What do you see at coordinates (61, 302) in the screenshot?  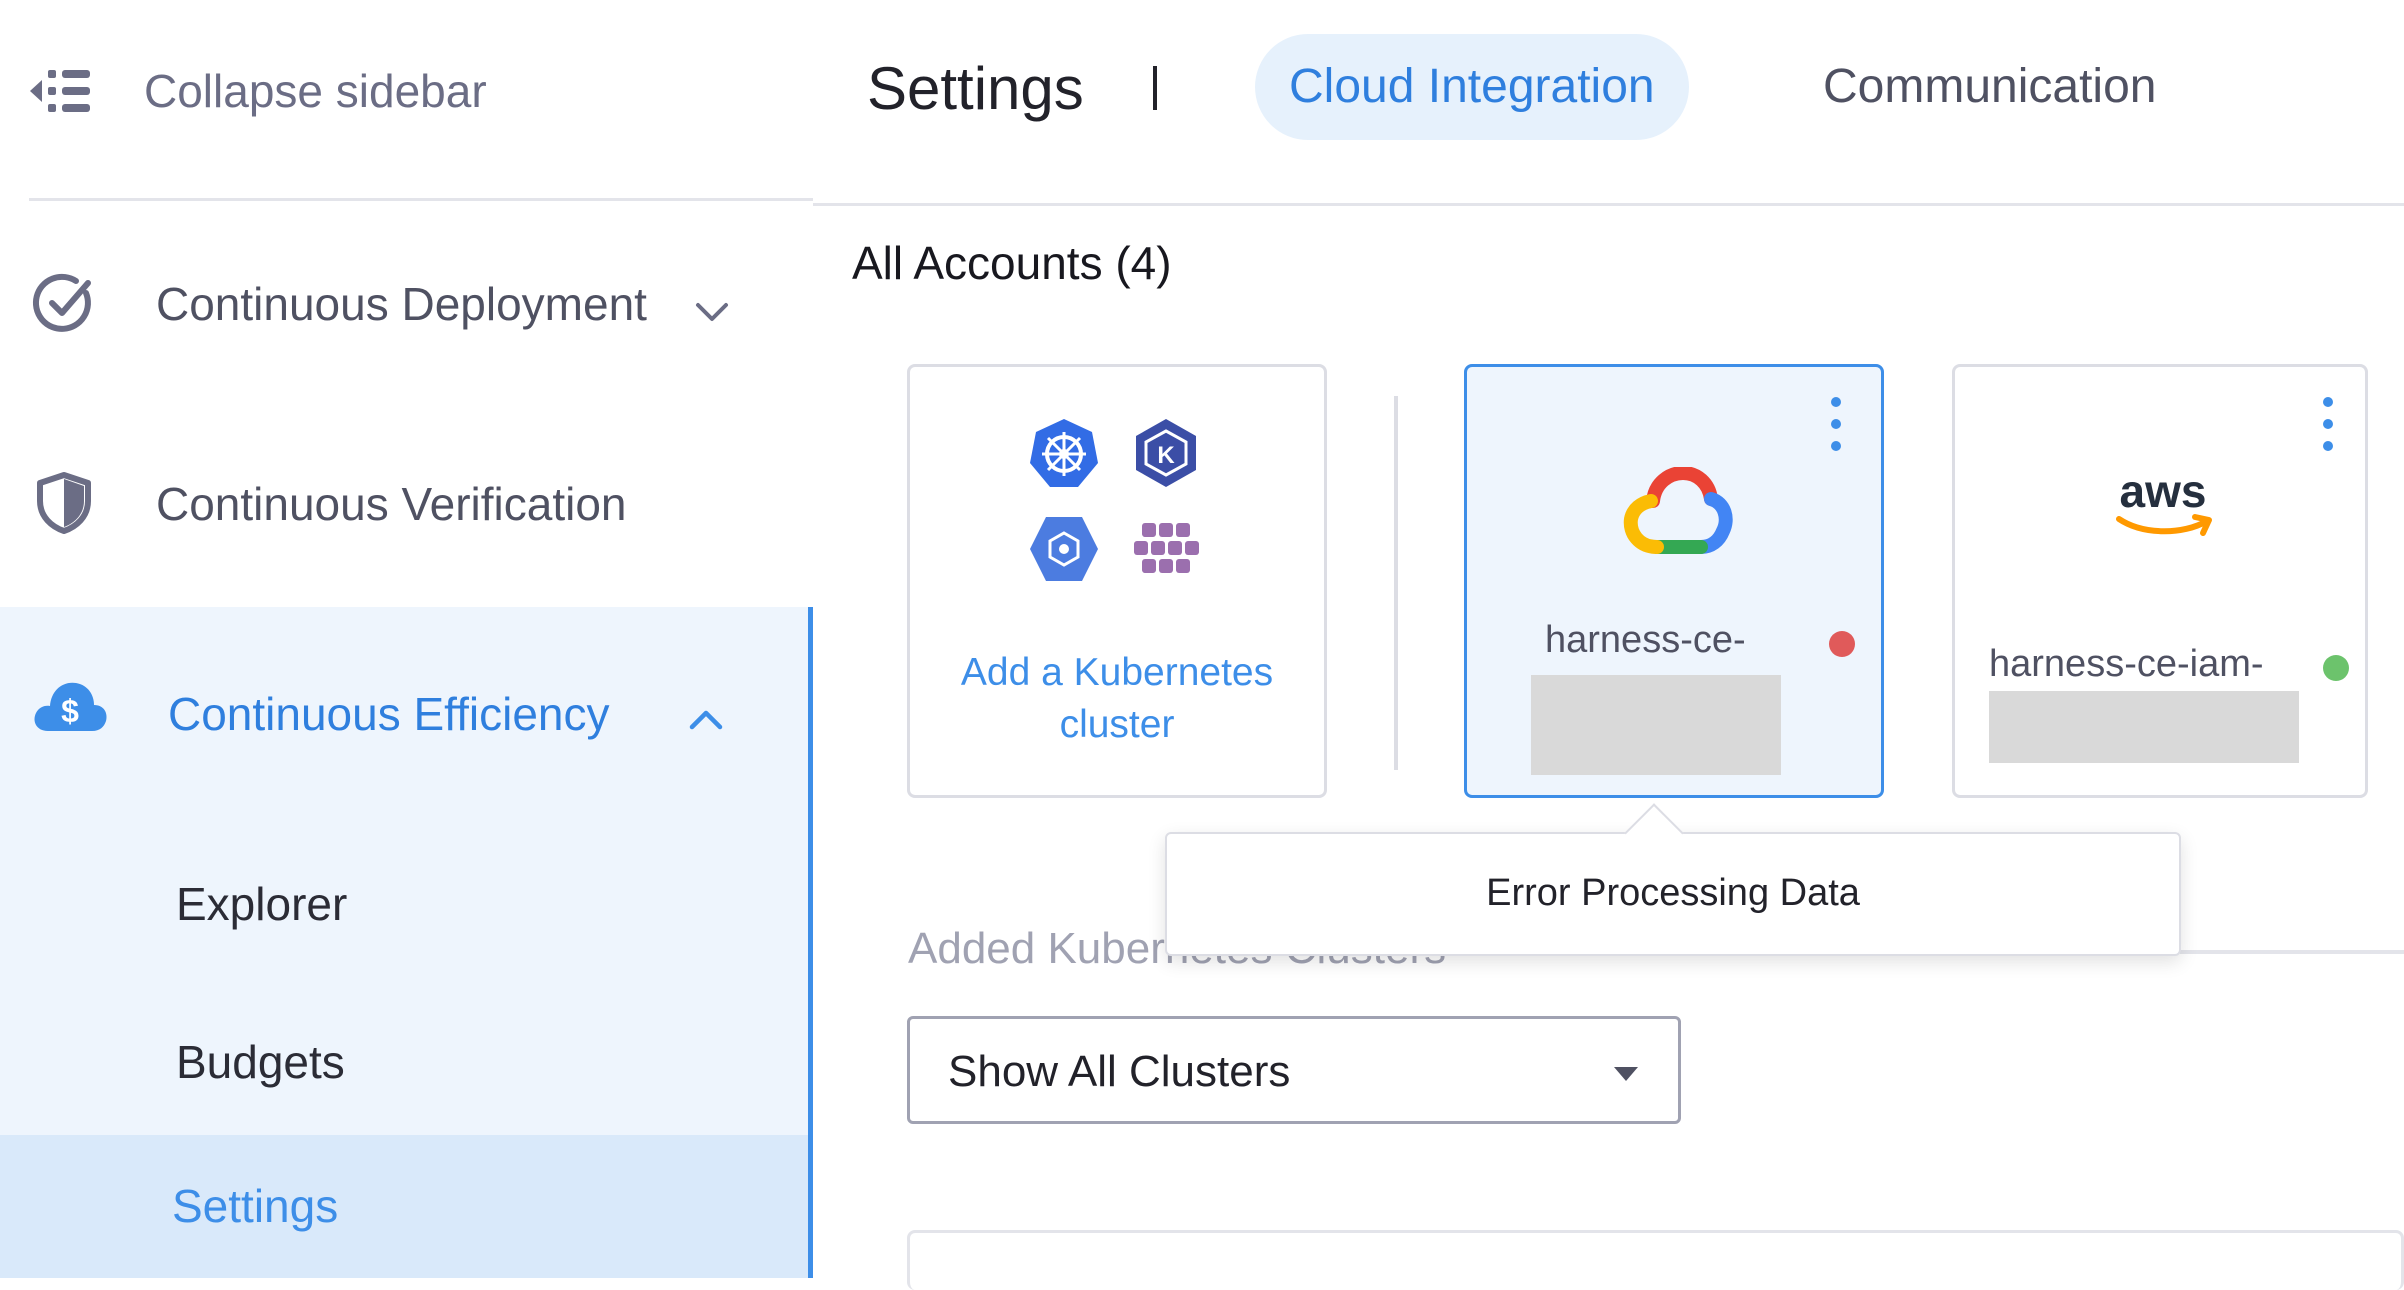 I see `check-circle-icon` at bounding box center [61, 302].